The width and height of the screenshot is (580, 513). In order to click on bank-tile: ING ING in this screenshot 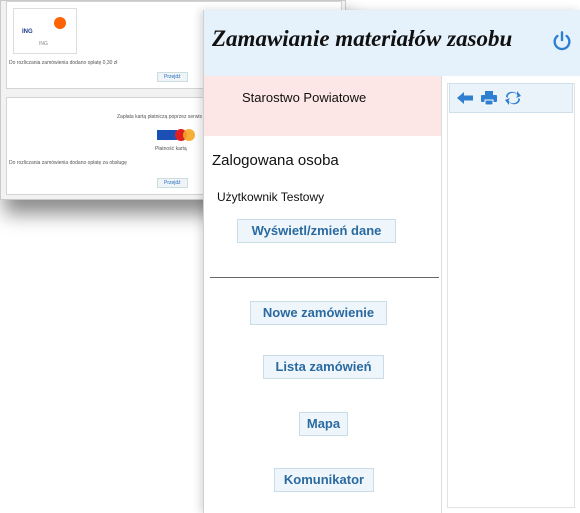, I will do `click(45, 31)`.